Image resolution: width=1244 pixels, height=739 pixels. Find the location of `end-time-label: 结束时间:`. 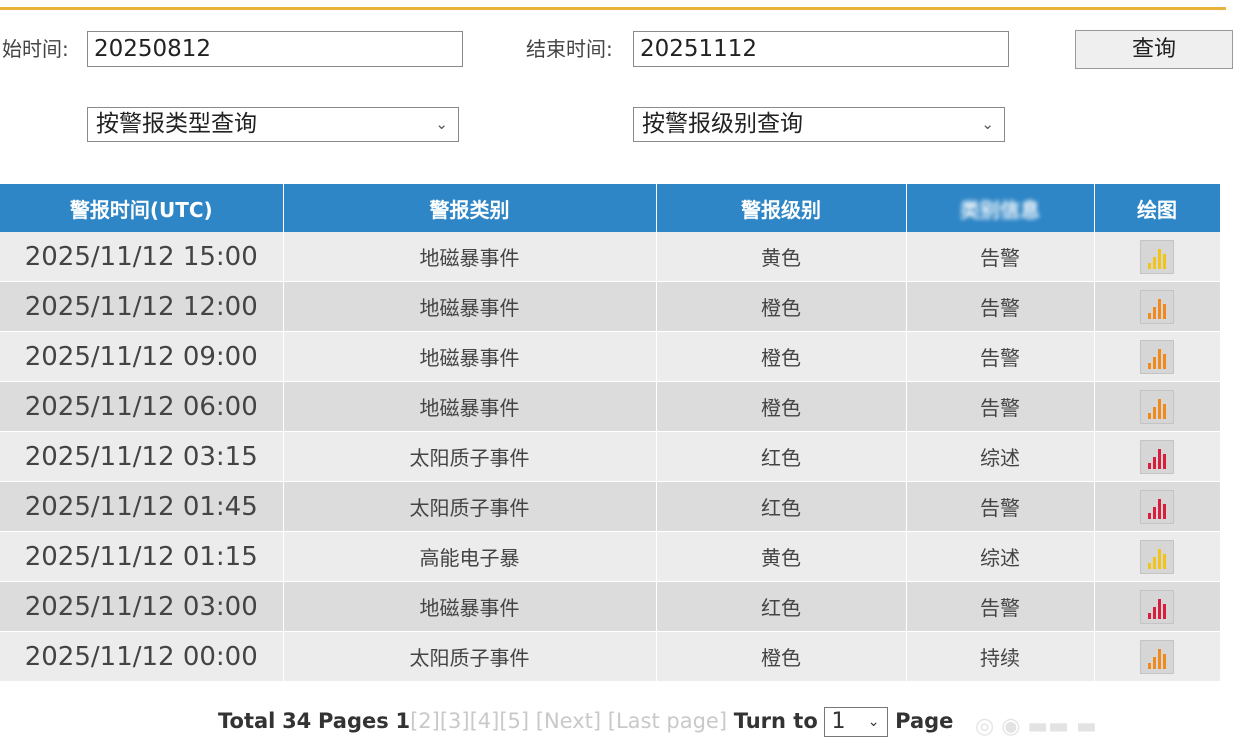

end-time-label: 结束时间: is located at coordinates (569, 49).